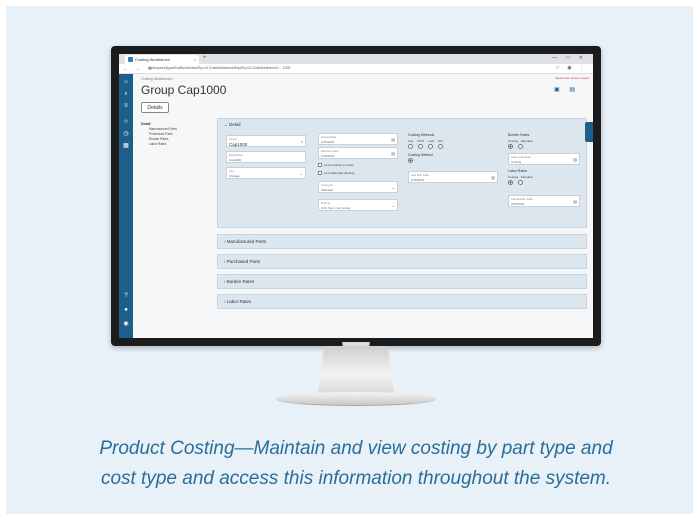  I want to click on user-icon: ◉, so click(126, 324).